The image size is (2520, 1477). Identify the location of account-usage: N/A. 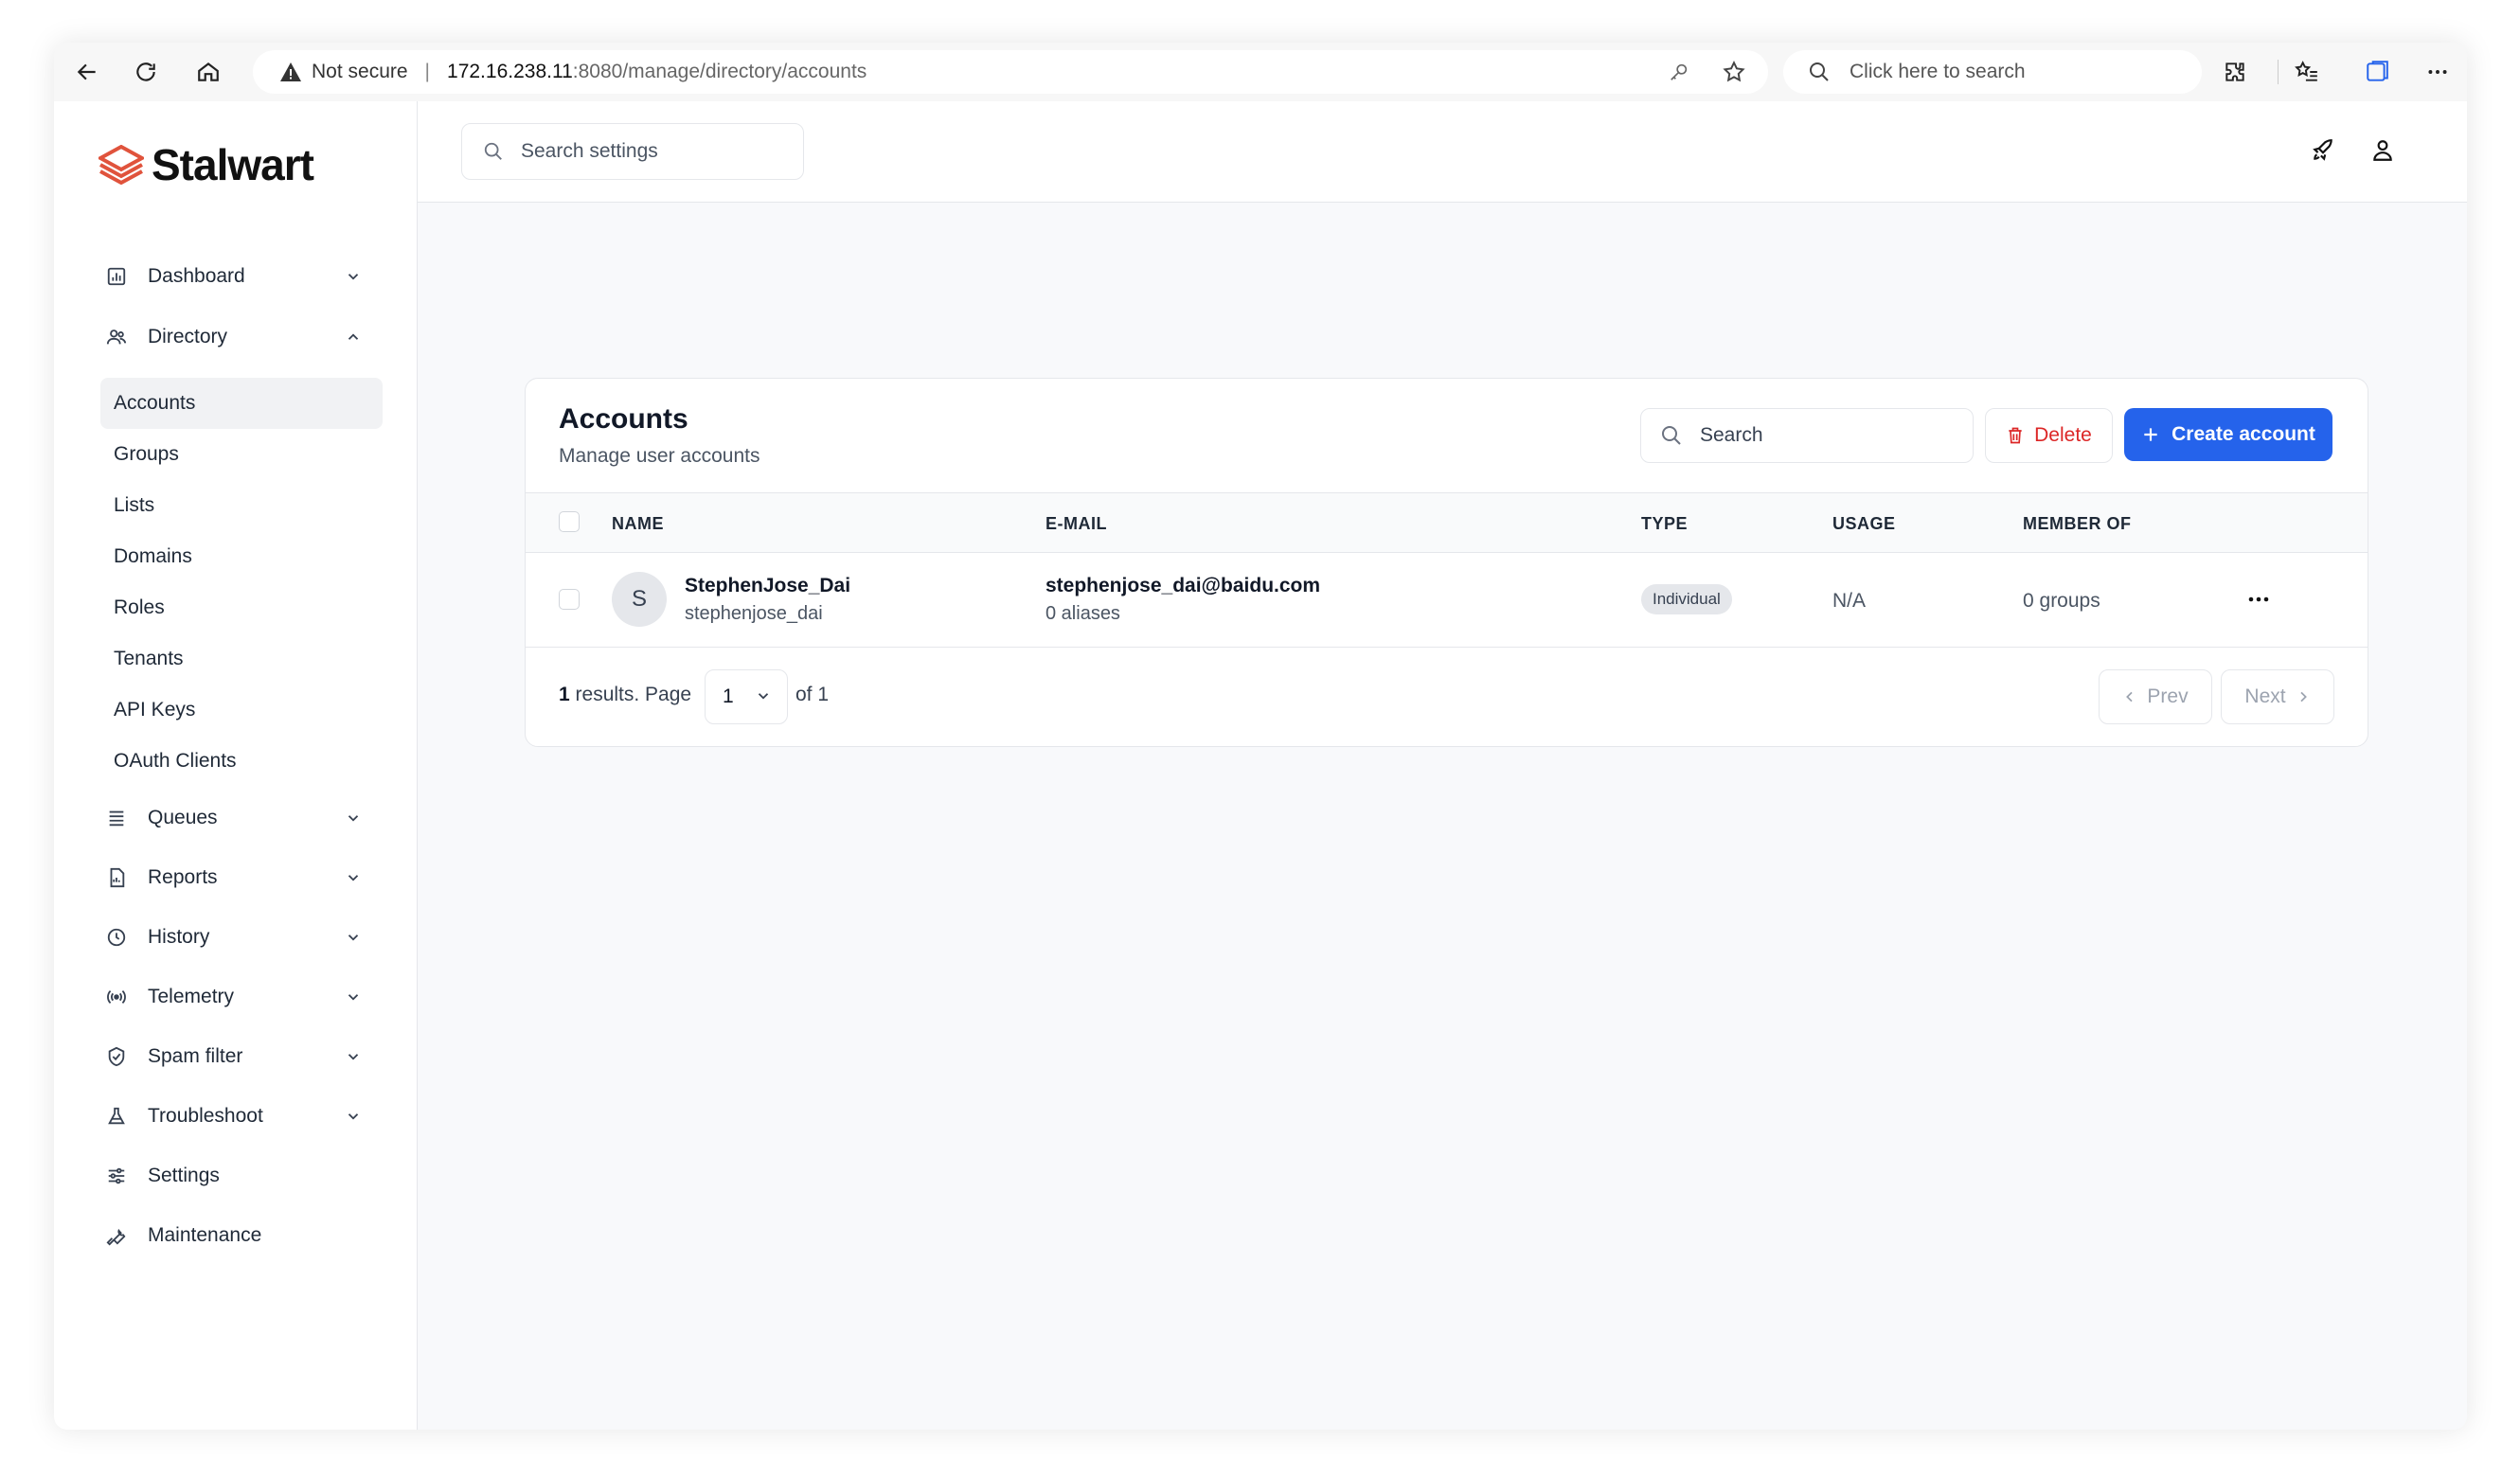
(1849, 601).